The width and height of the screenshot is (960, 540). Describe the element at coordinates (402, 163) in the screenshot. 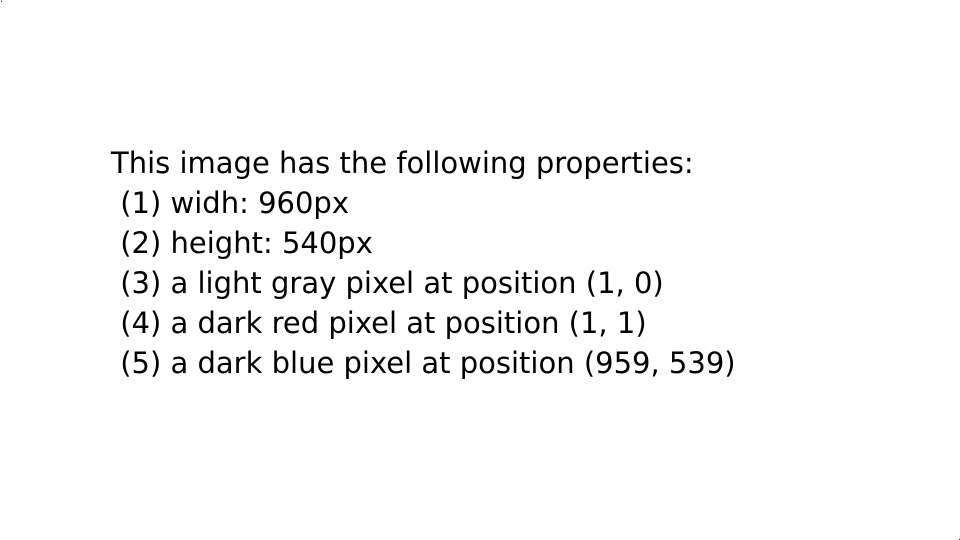

I see `properties-heading: This image has the following properties:` at that location.